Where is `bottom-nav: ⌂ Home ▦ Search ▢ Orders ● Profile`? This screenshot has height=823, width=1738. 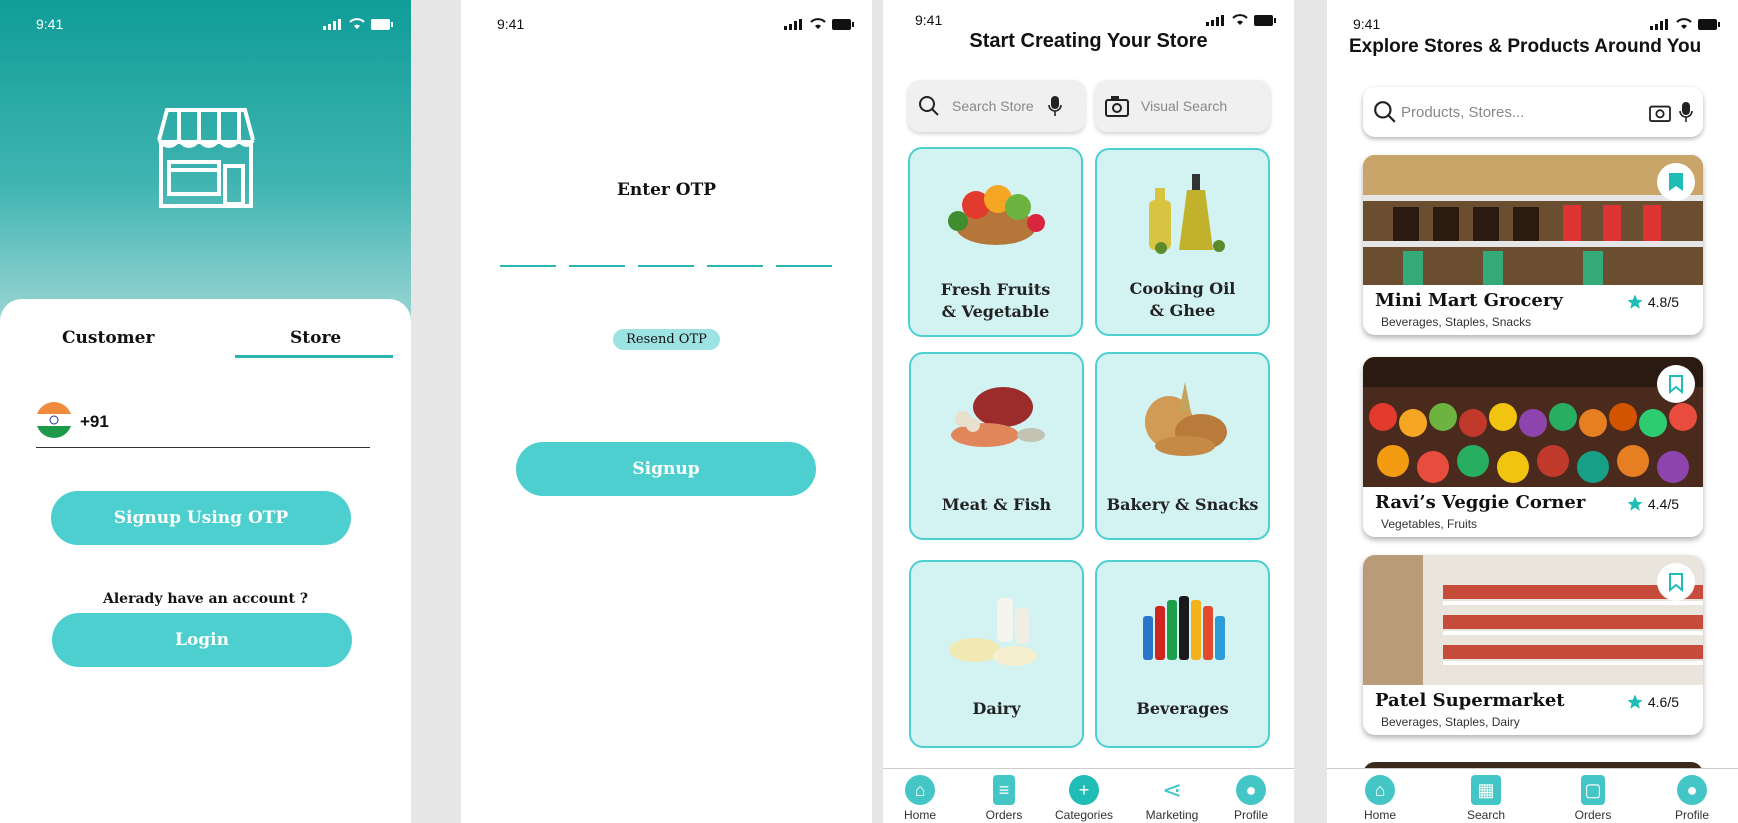 bottom-nav: ⌂ Home ▦ Search ▢ Orders ● Profile is located at coordinates (1532, 795).